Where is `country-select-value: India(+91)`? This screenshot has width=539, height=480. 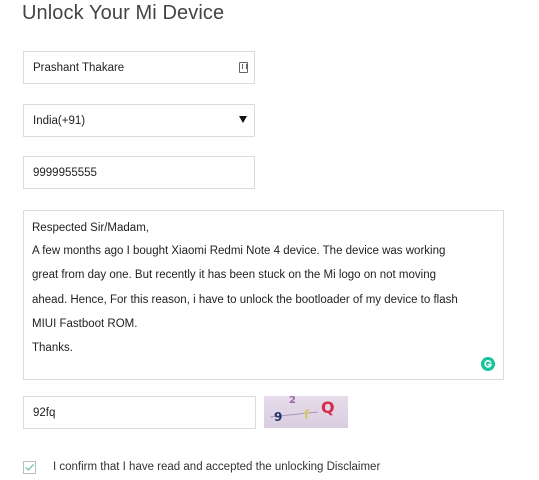 country-select-value: India(+91) is located at coordinates (59, 120).